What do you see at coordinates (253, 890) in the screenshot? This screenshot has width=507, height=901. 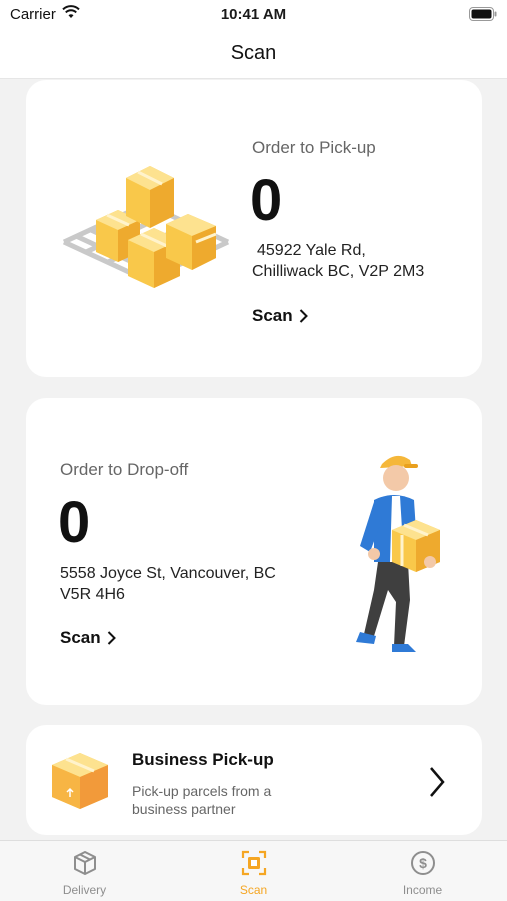 I see `tab-scan-label: Scan` at bounding box center [253, 890].